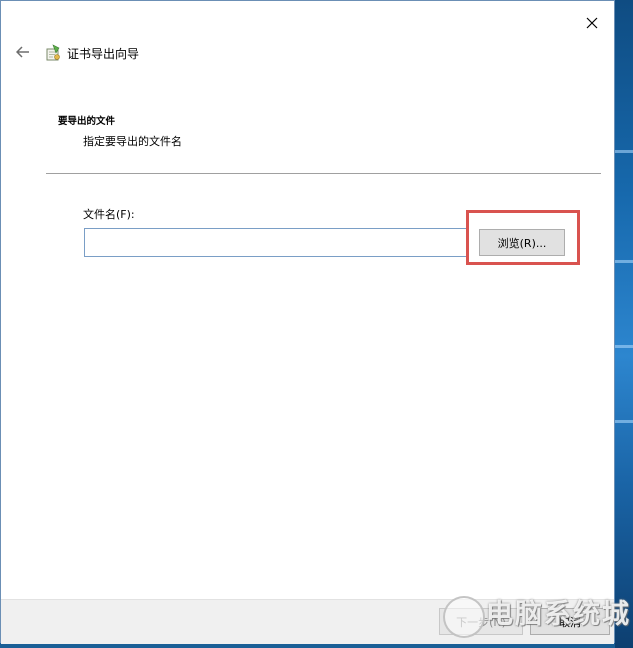 The height and width of the screenshot is (648, 633). I want to click on wizard-title: 证书导出向导, so click(103, 54).